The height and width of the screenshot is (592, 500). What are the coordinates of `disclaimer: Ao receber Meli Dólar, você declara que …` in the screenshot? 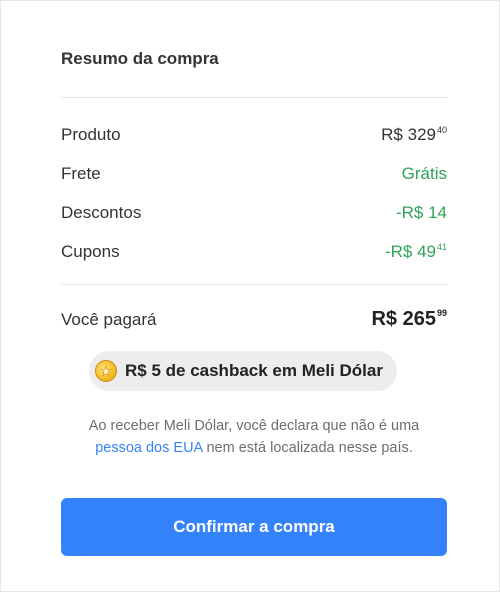 It's located at (254, 437).